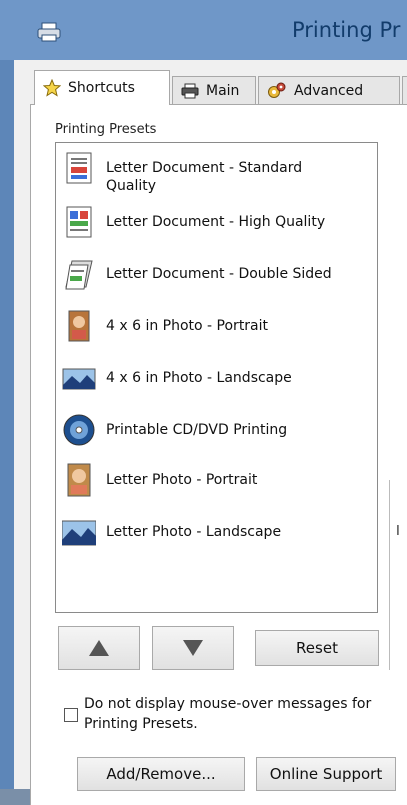 The height and width of the screenshot is (805, 407). I want to click on up-arrow-icon, so click(99, 648).